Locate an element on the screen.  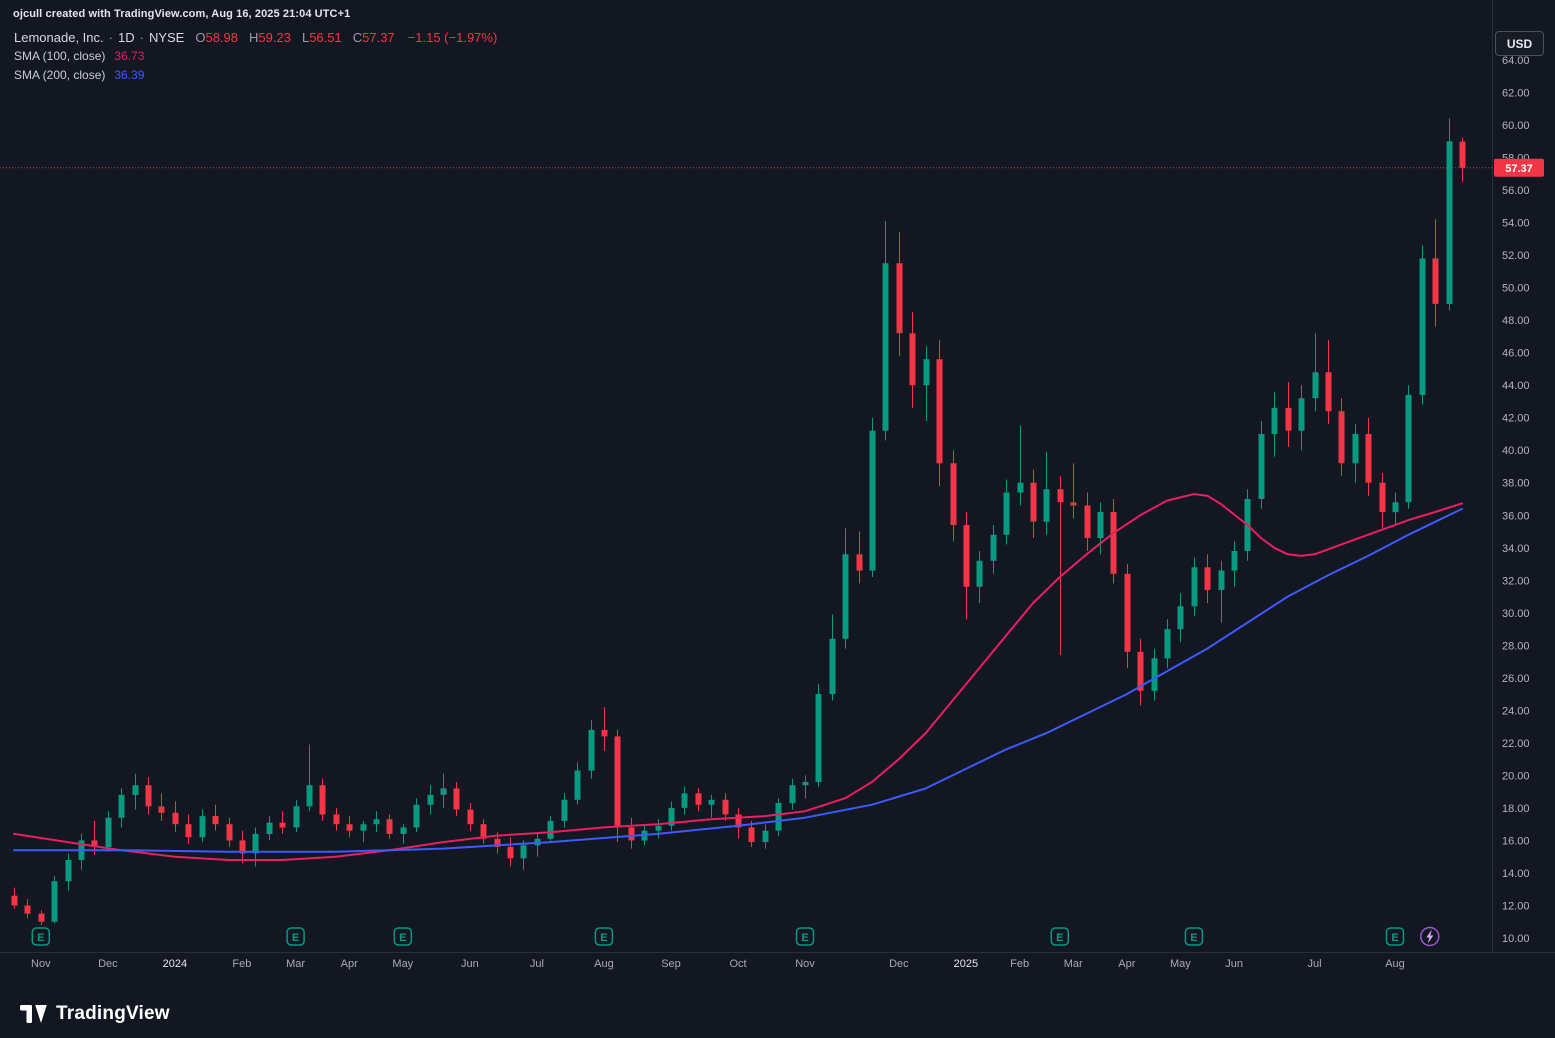
currency-toggle-button: USD is located at coordinates (1519, 43).